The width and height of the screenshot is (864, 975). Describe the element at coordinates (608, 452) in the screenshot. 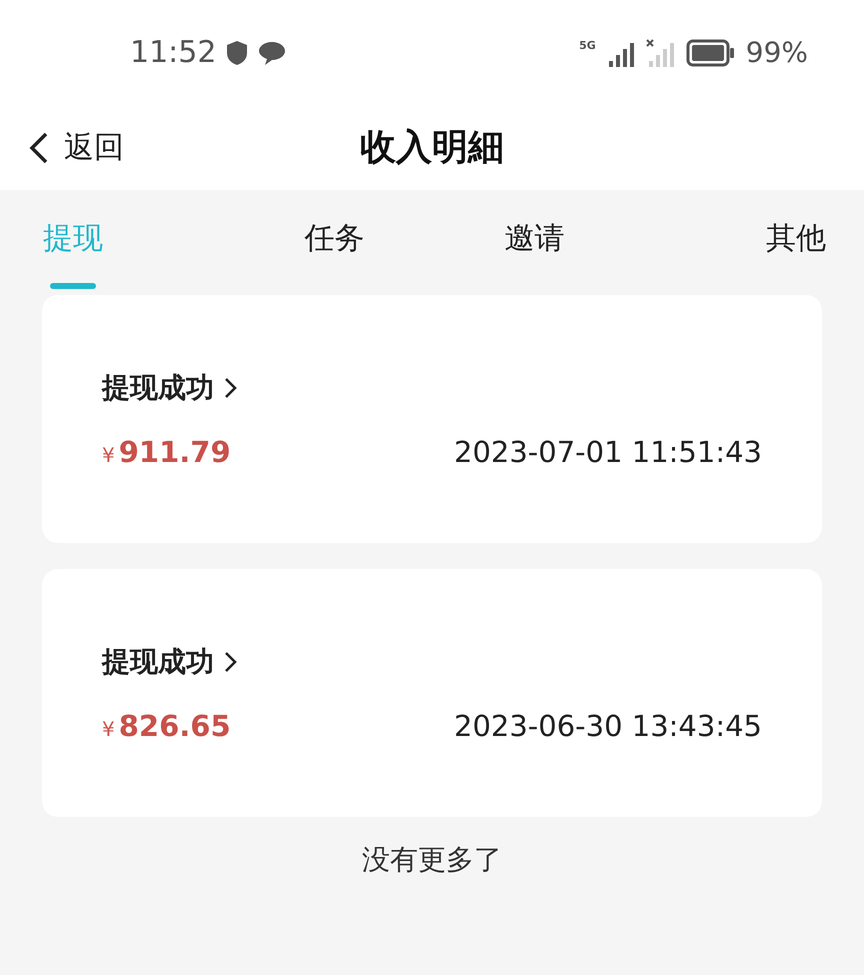

I see `record-time: 2023-07-01 11:51:43` at that location.